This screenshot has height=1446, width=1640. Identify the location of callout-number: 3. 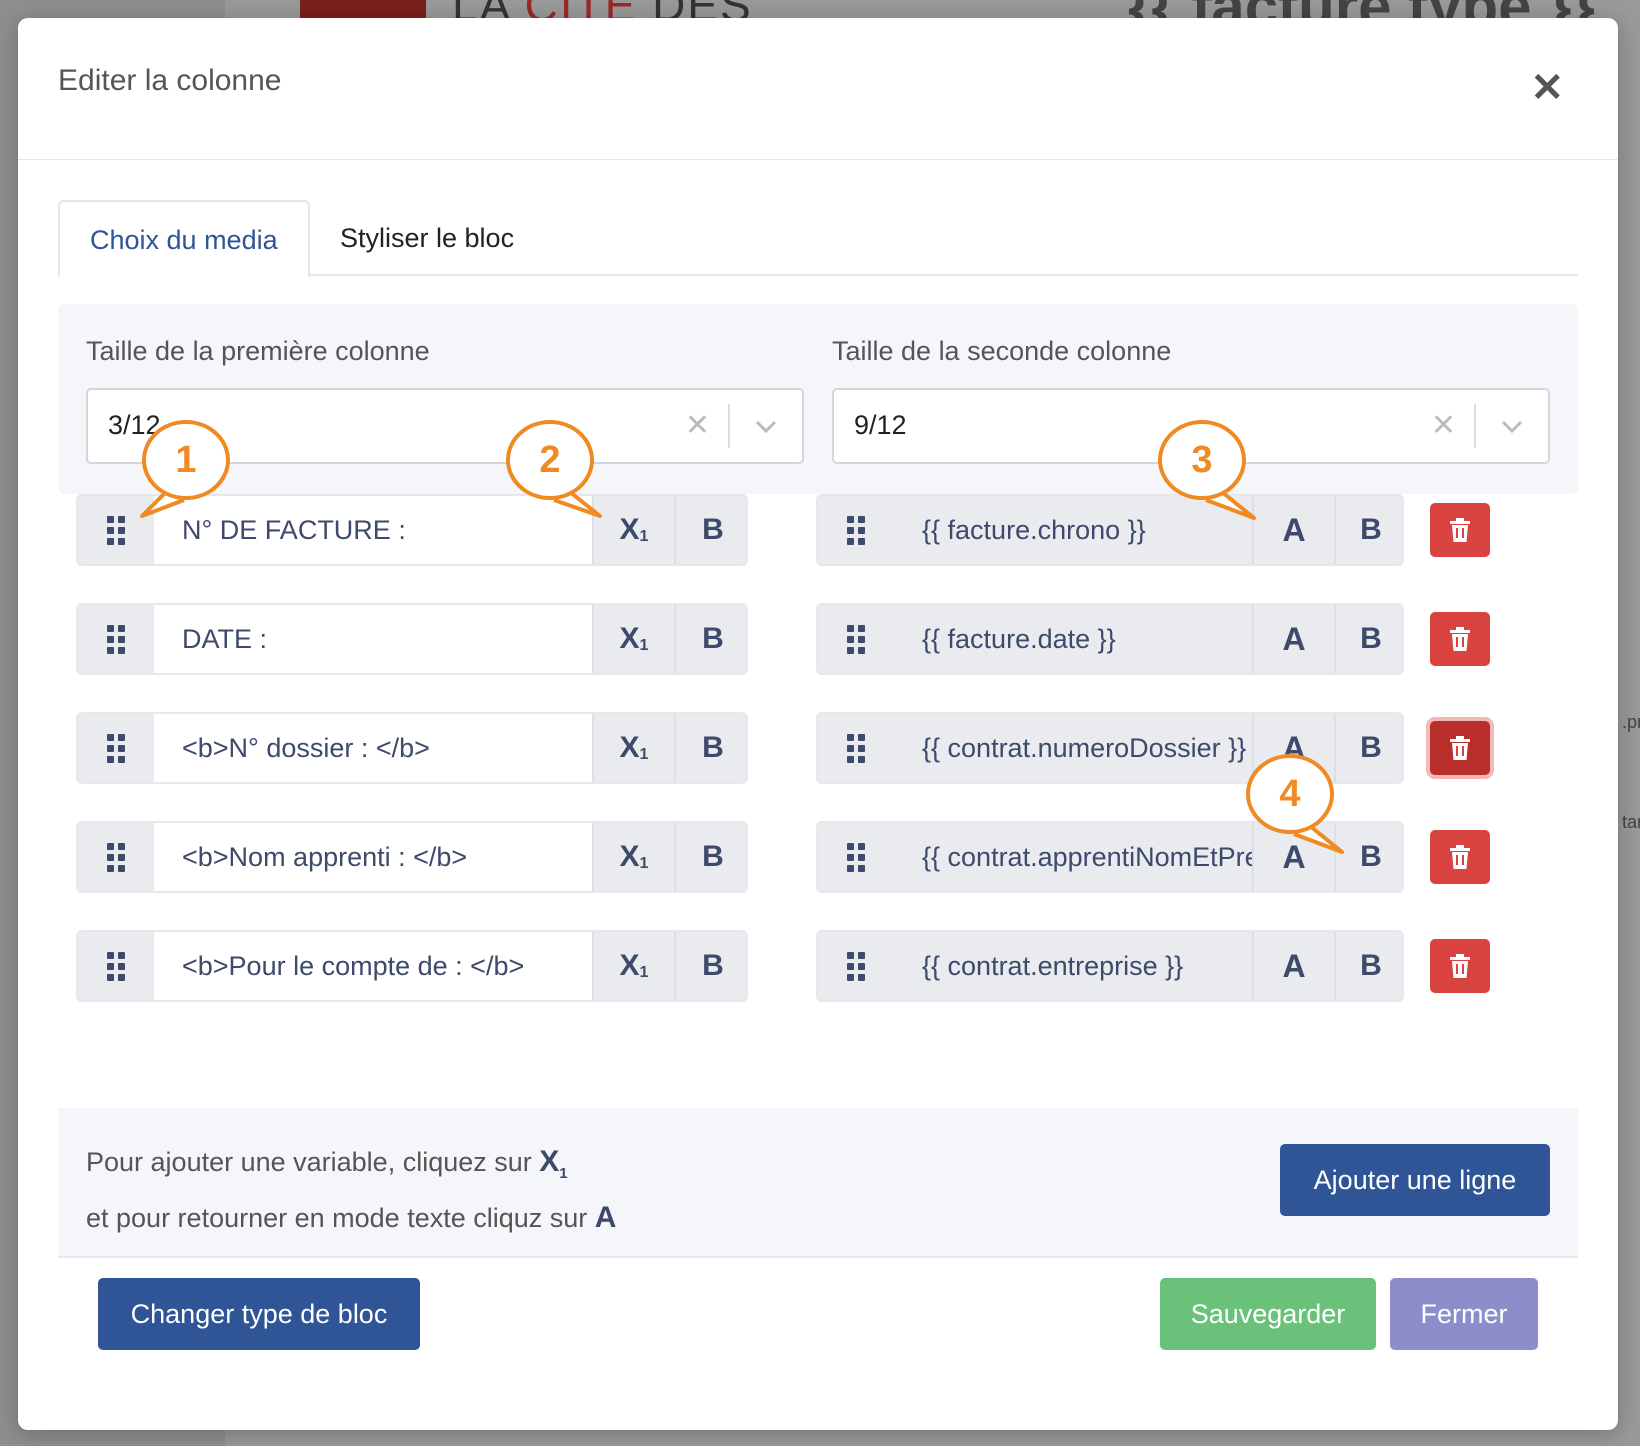
(1202, 459).